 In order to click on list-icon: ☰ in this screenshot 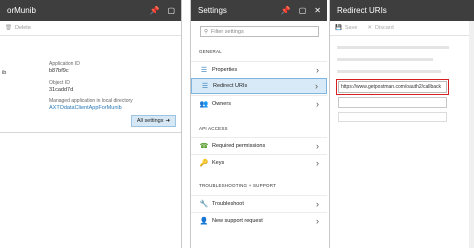, I will do `click(205, 86)`.